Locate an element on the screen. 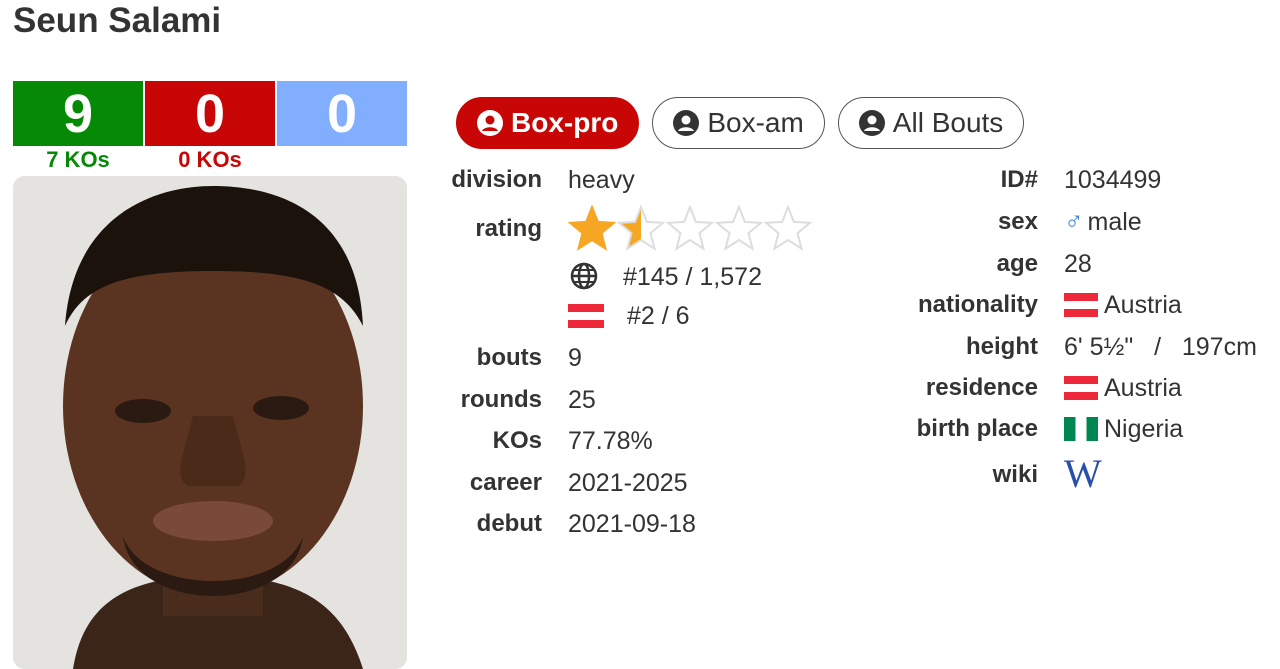 This screenshot has width=1280, height=669. career-value: 2021-2025 is located at coordinates (628, 483).